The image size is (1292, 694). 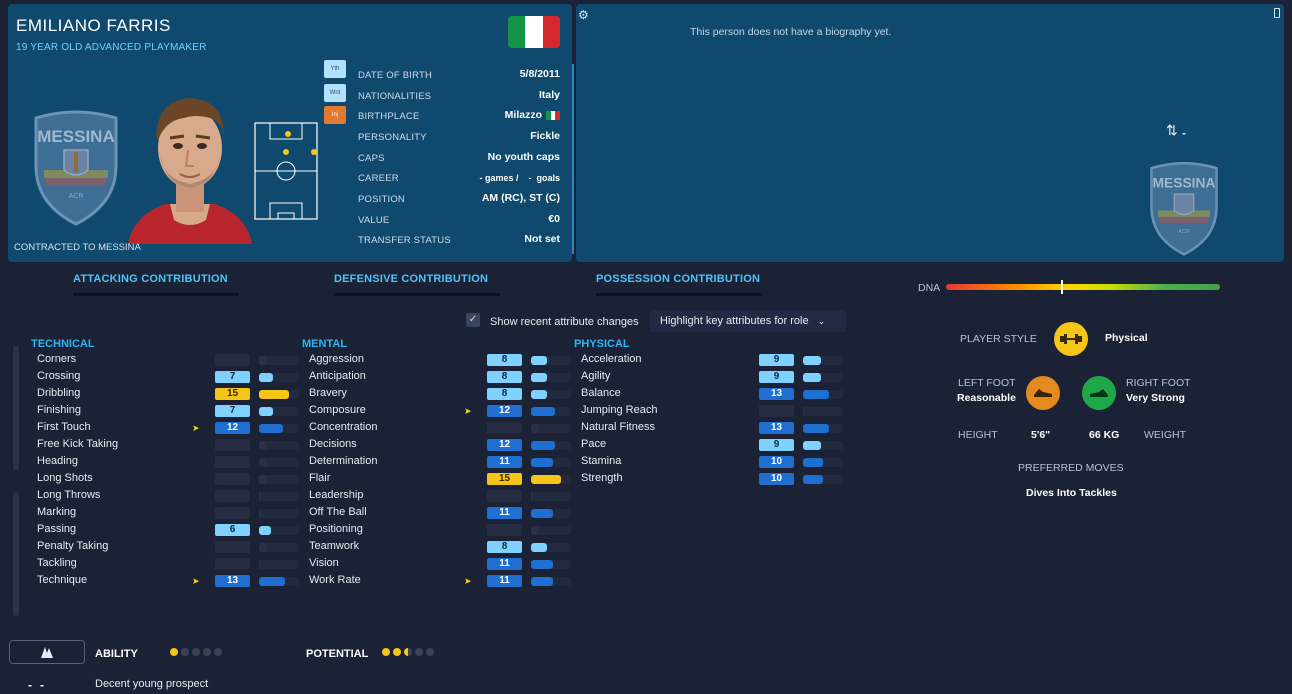 What do you see at coordinates (1099, 393) in the screenshot?
I see `right-boot-icon` at bounding box center [1099, 393].